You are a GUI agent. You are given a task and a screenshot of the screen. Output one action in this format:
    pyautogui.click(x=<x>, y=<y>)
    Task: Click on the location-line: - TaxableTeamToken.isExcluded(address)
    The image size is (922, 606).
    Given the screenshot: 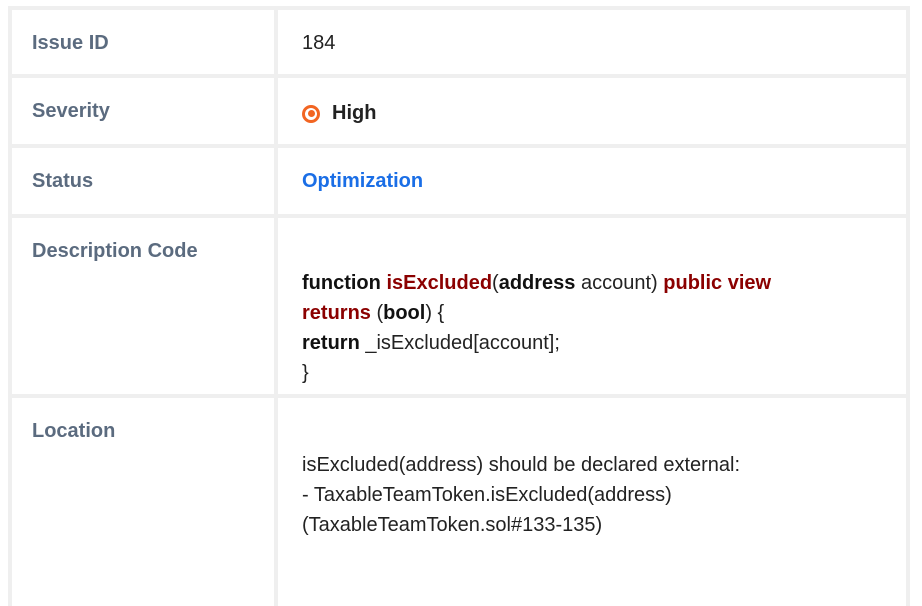 What is the action you would take?
    pyautogui.click(x=487, y=495)
    